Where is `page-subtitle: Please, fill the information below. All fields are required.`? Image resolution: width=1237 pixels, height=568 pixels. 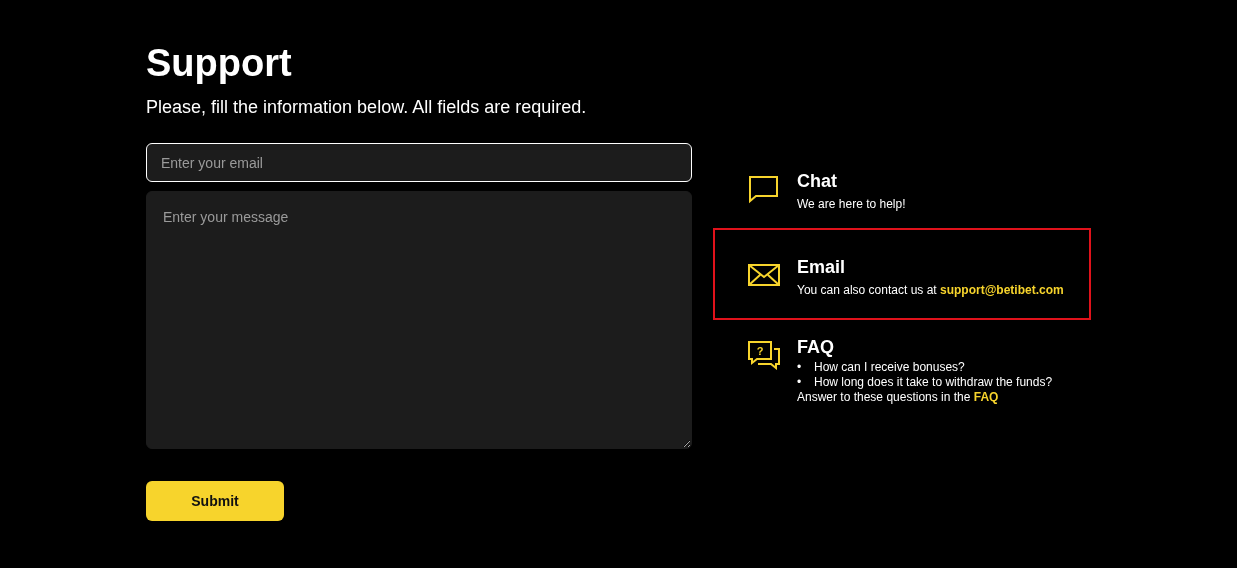 page-subtitle: Please, fill the information below. All fields are required. is located at coordinates (367, 107).